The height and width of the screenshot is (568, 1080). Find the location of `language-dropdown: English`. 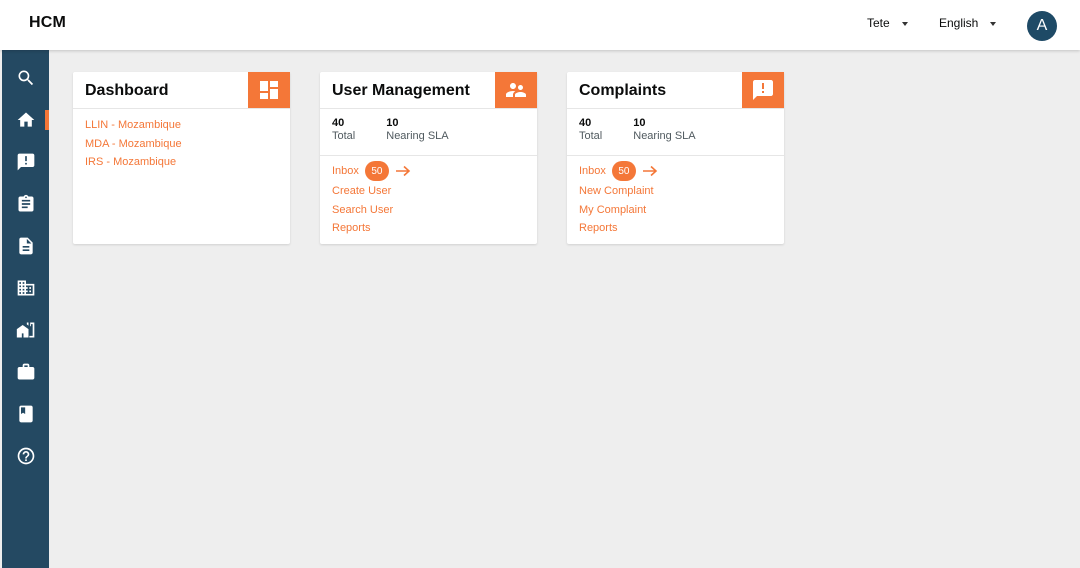

language-dropdown: English is located at coordinates (968, 23).